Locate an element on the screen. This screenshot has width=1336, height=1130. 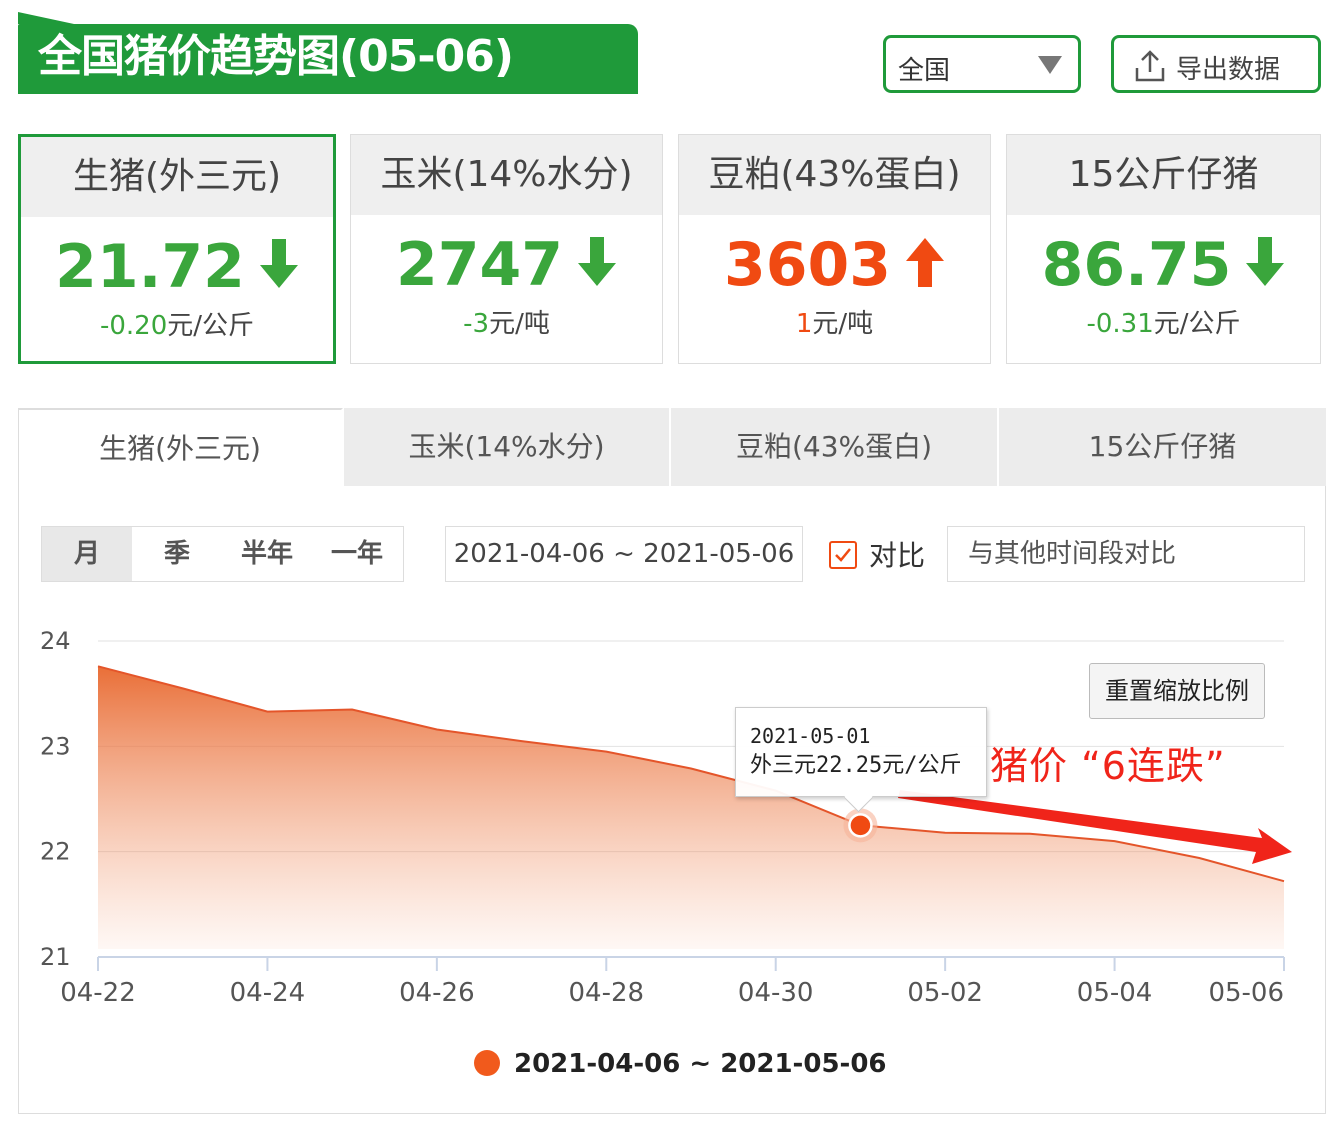
y-tick-label: 24 is located at coordinates (55, 641).